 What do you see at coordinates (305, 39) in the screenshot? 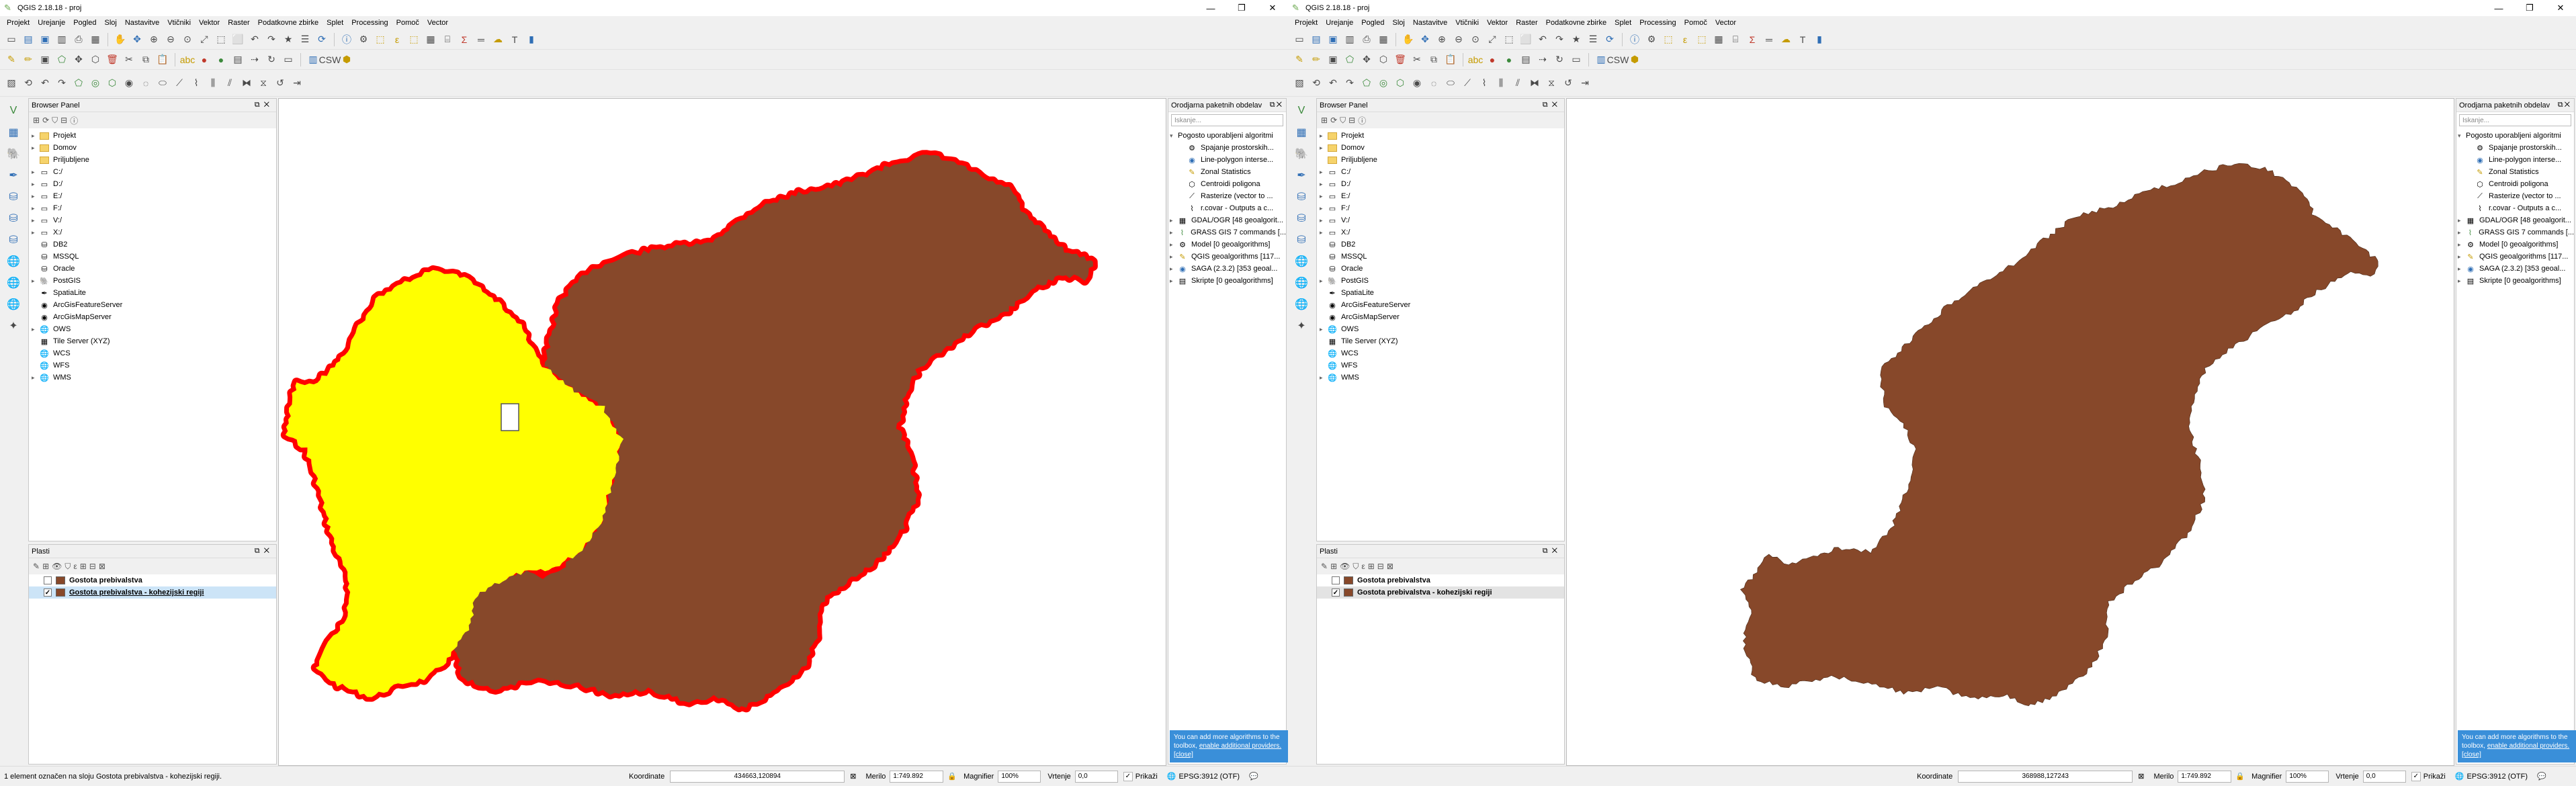
I see `show-bookmarks-icon: ☰` at bounding box center [305, 39].